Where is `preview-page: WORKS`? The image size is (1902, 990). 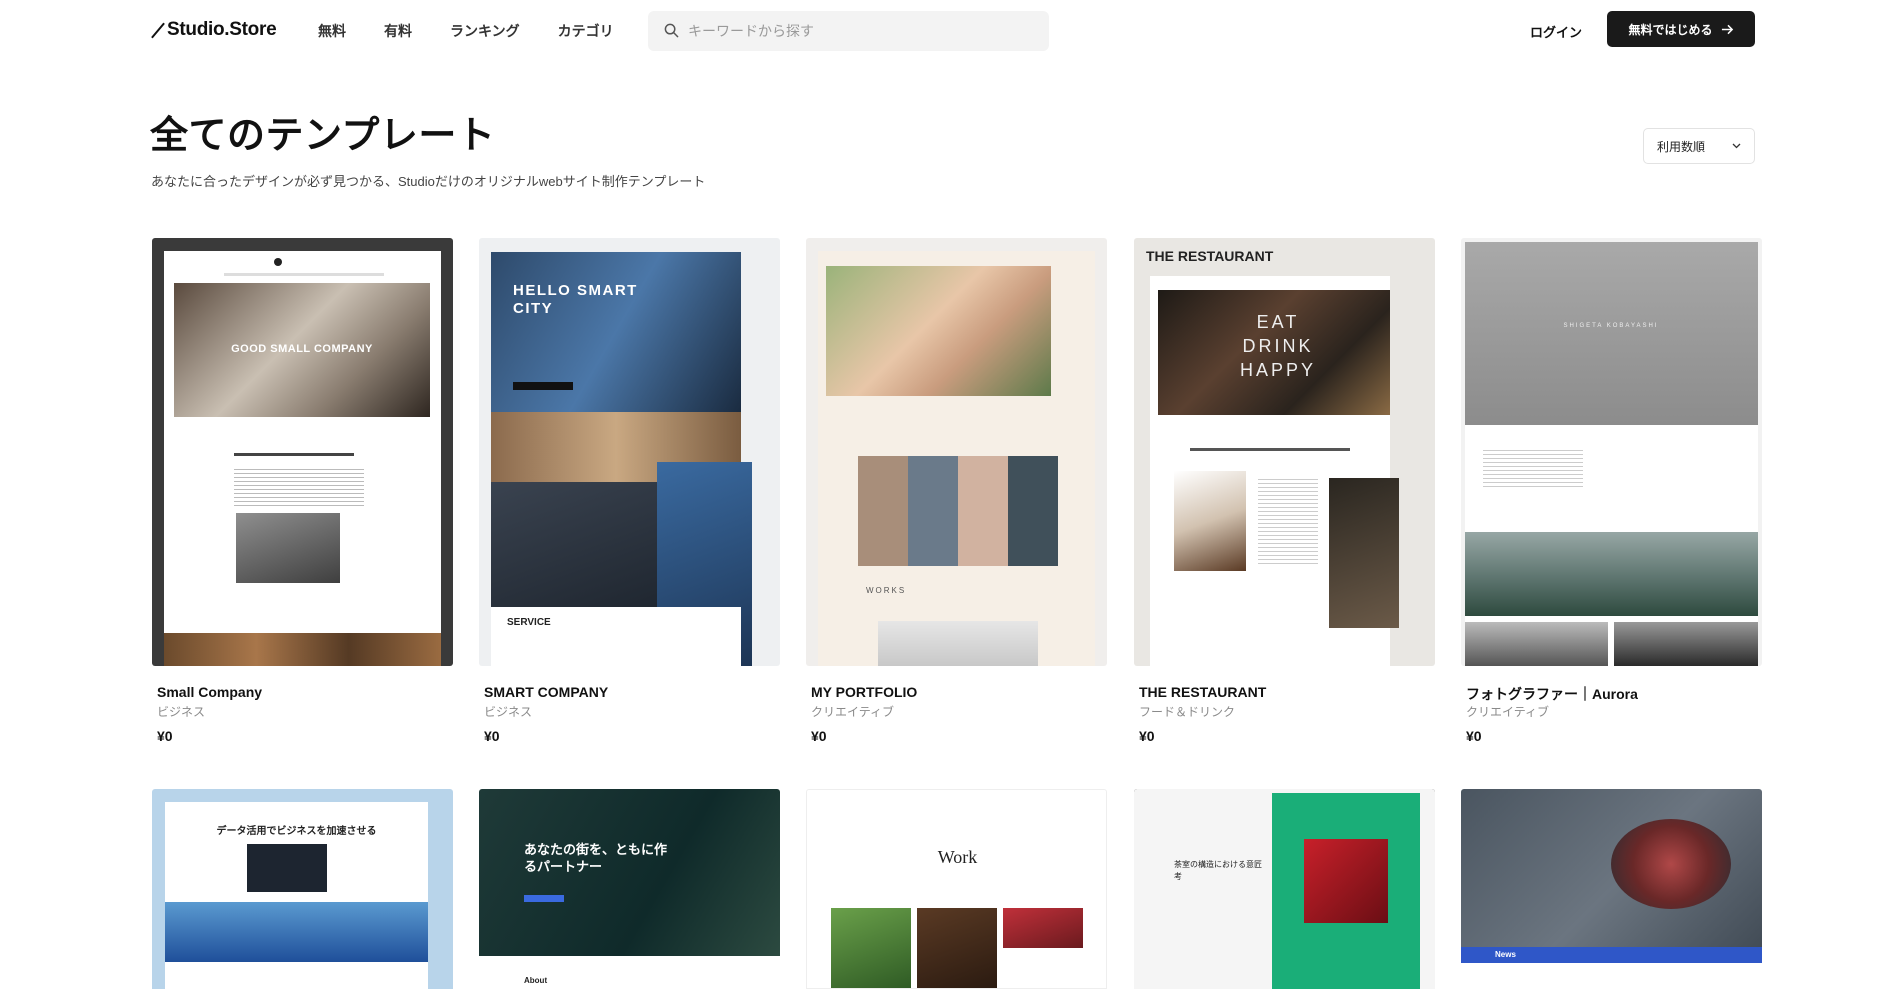 preview-page: WORKS is located at coordinates (956, 458).